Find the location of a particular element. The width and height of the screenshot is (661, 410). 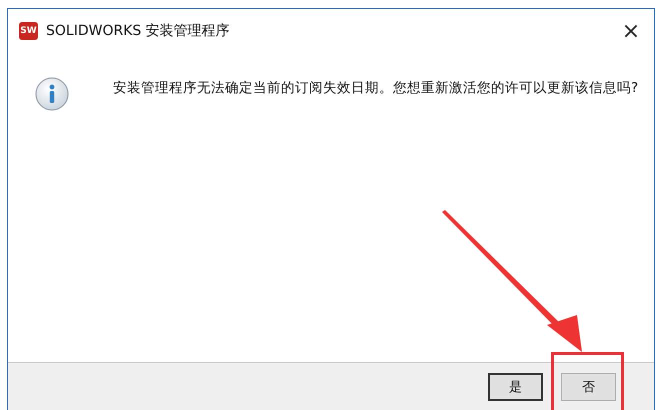

message-text: 安装管理程序无法确定当前的订阅失效日期。您想重新激活您的许可以更新该信息吗? is located at coordinates (376, 88).